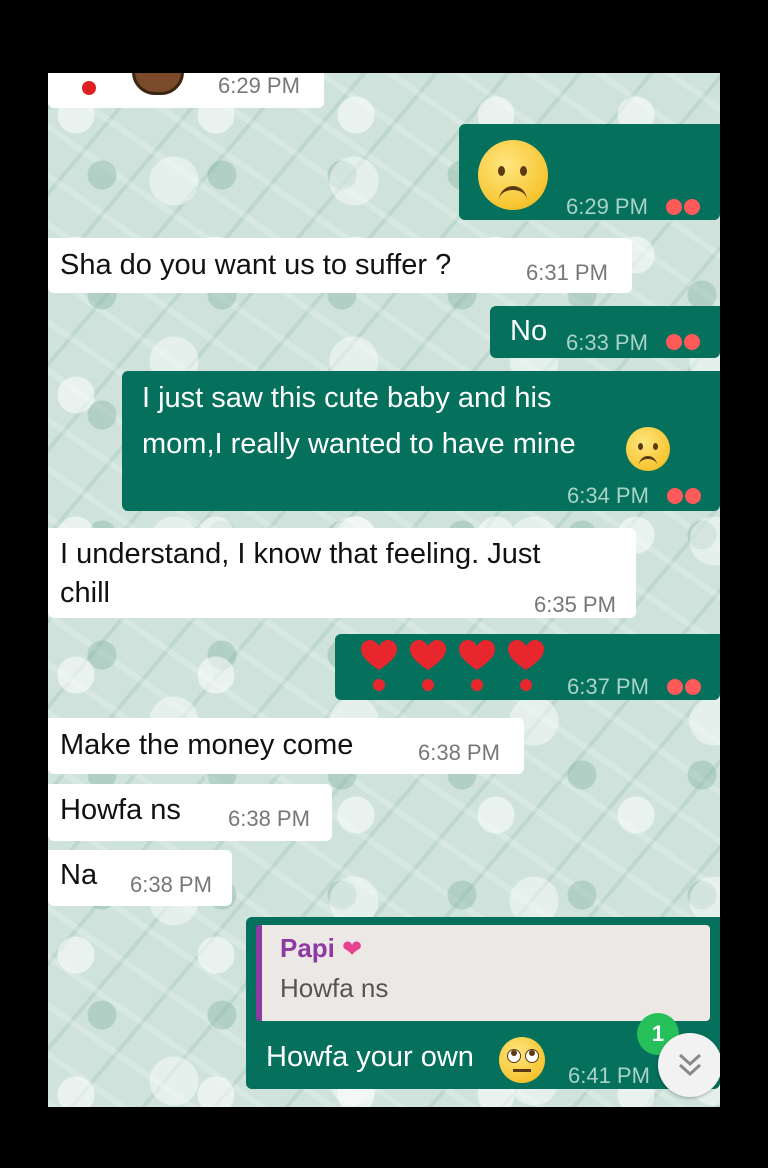  I want to click on message-bubble-outgoing: 6:37 PM, so click(527, 667).